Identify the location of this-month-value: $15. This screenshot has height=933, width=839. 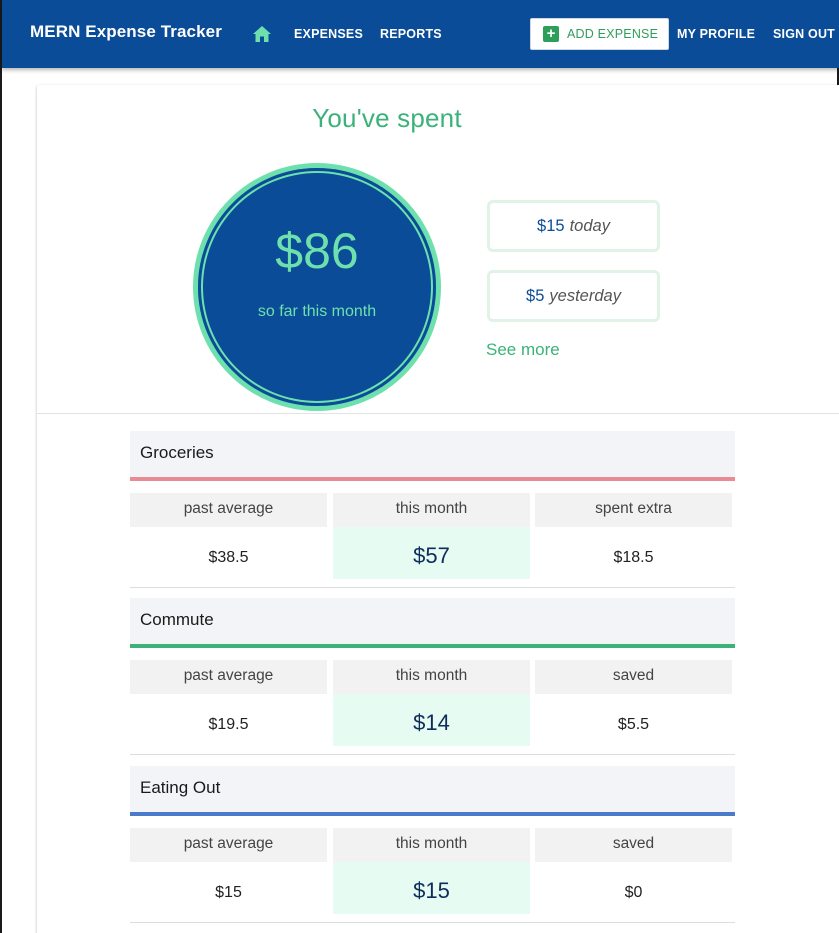
(431, 888).